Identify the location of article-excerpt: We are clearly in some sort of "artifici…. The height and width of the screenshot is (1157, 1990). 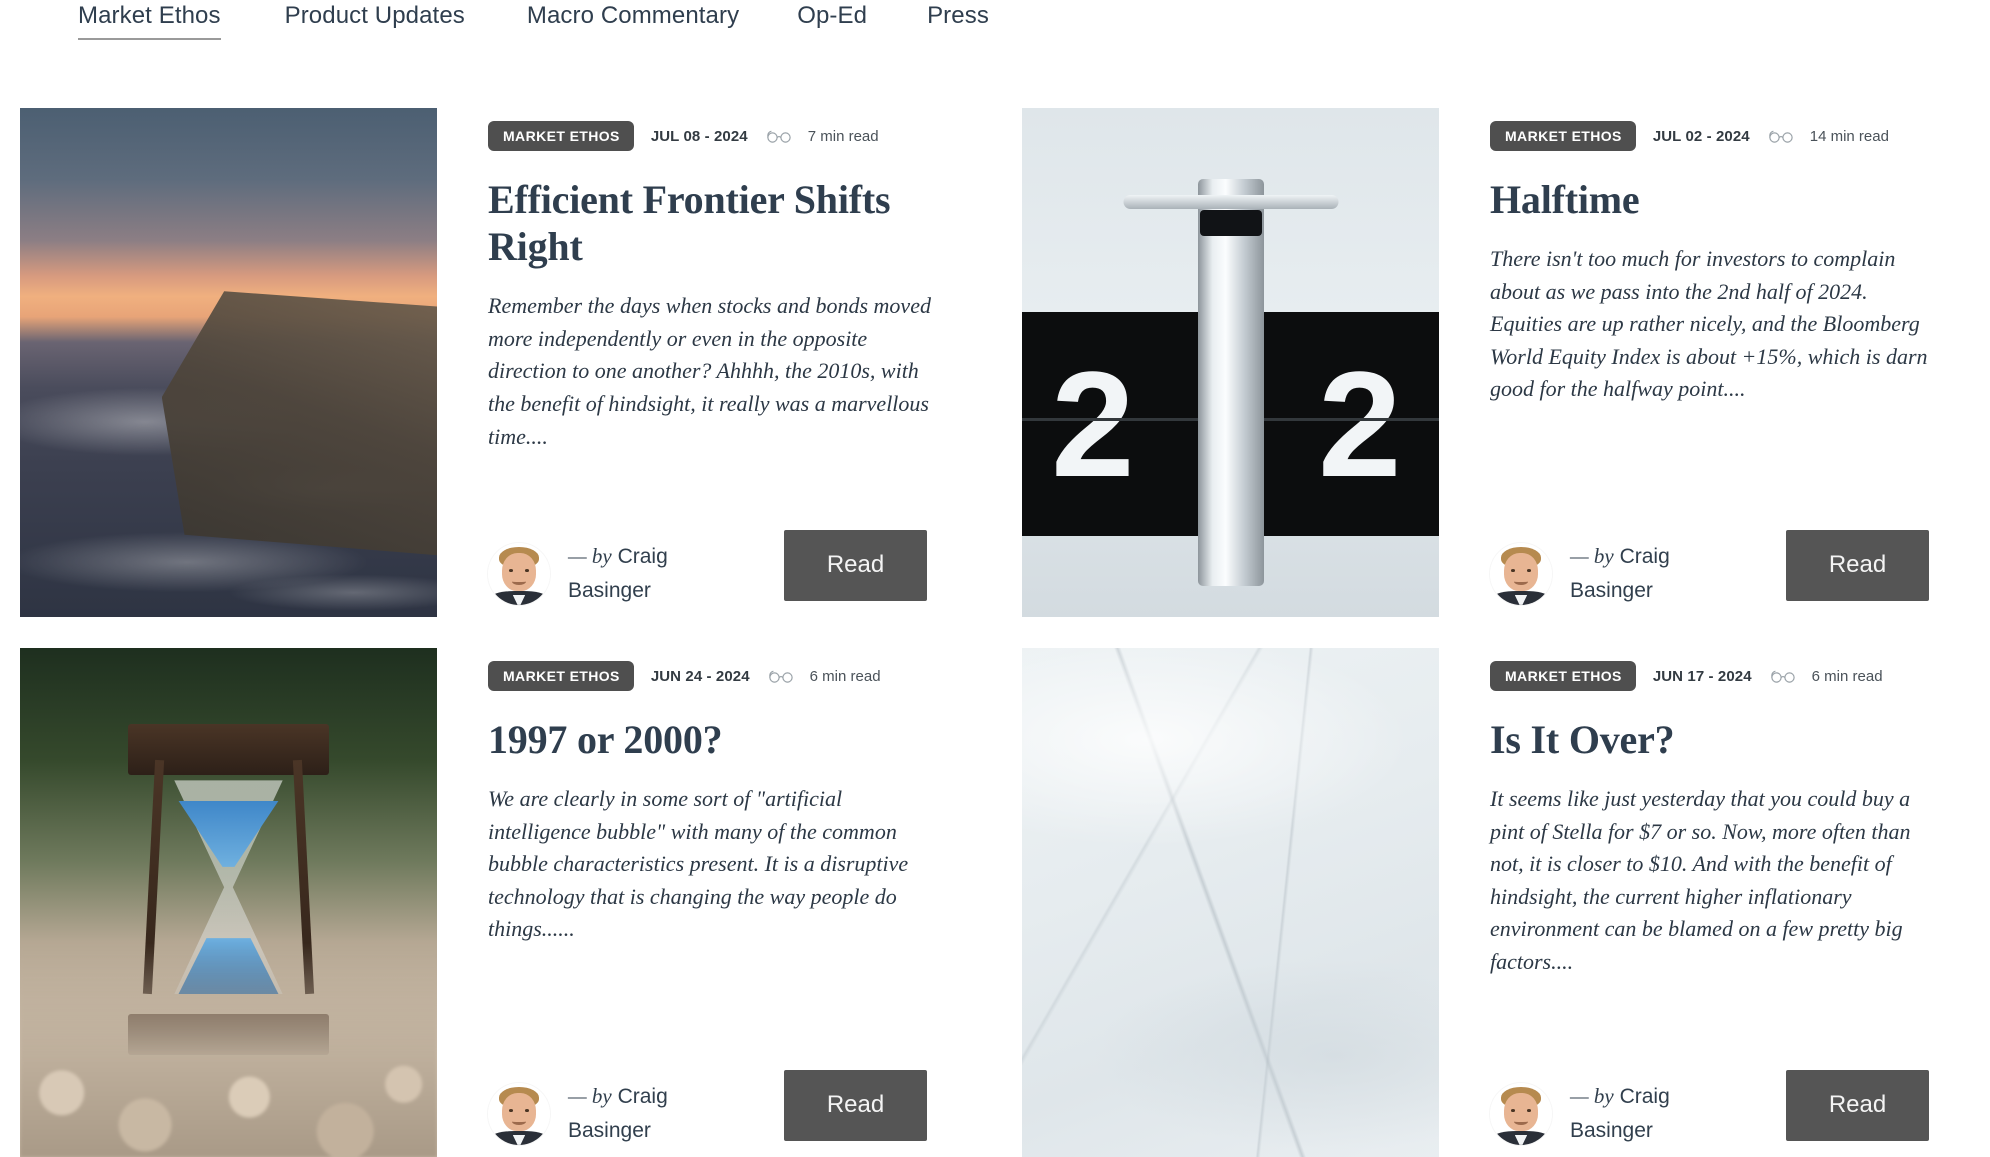
(698, 864).